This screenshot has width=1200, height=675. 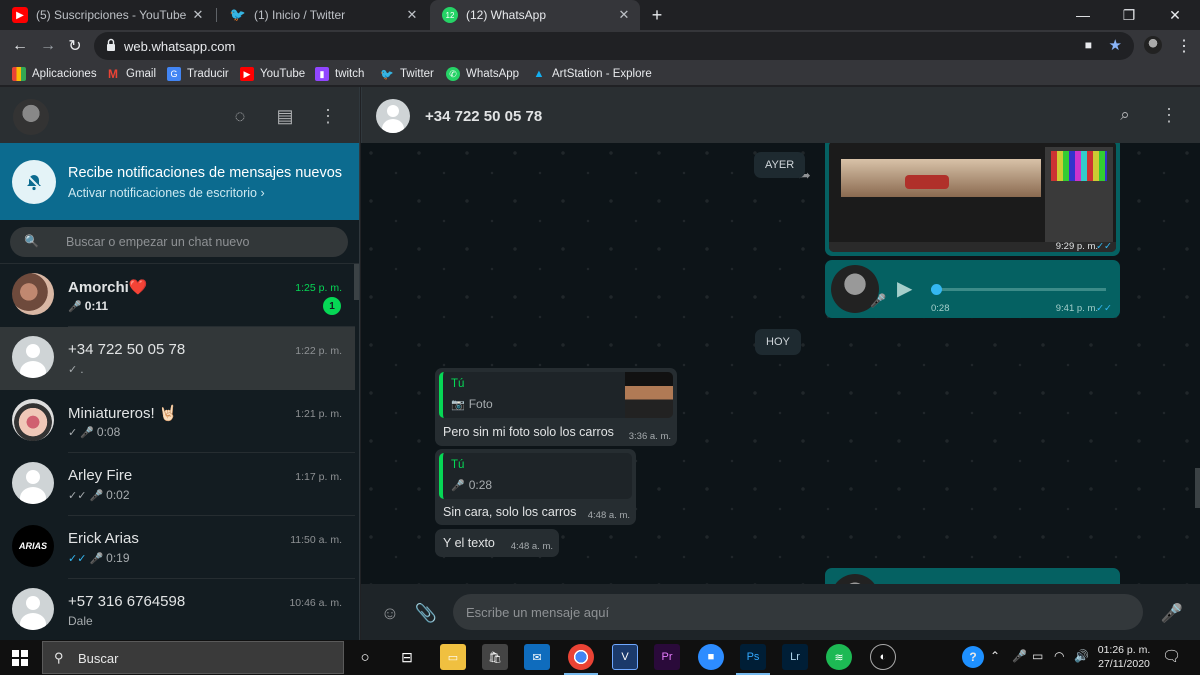 I want to click on bookmark-artstation: ▲ ArtStation - Explore, so click(x=592, y=74).